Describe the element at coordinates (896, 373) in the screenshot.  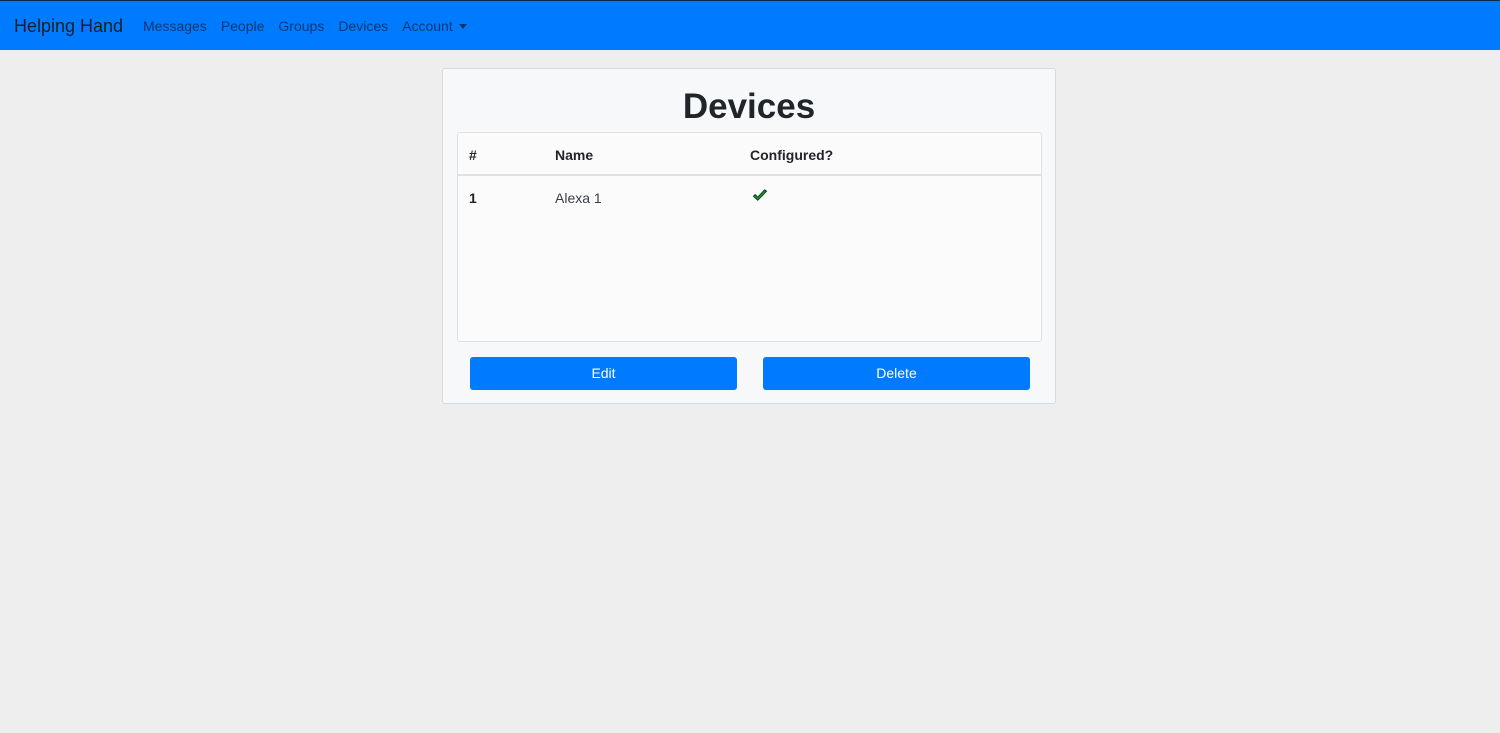
I see `delete-button: Delete` at that location.